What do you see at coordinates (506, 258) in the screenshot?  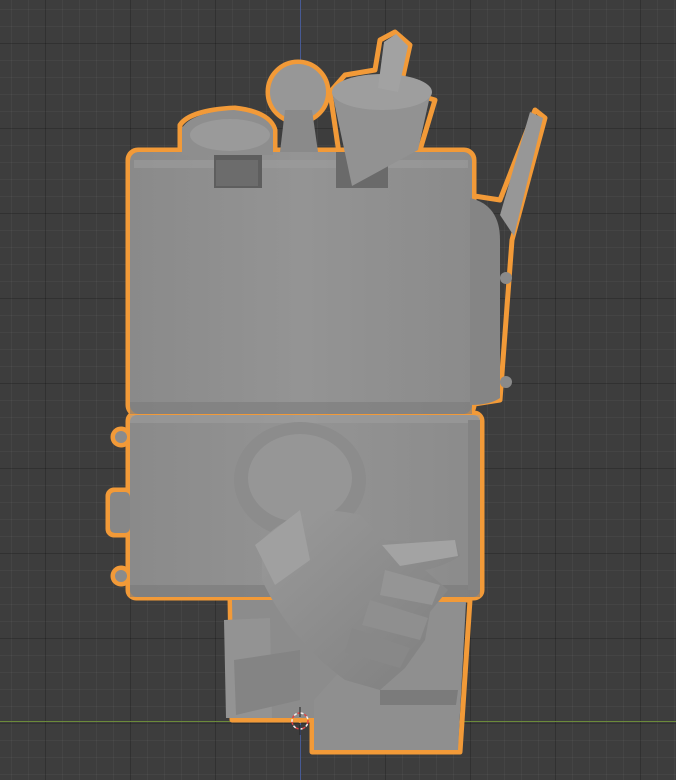 I see `side-attachment` at bounding box center [506, 258].